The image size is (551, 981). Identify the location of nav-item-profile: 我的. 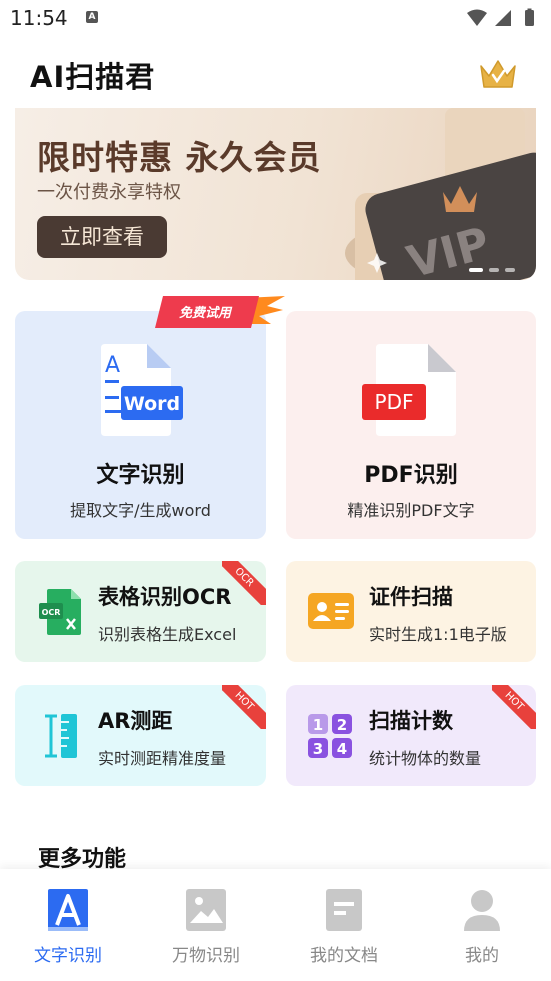
(482, 925).